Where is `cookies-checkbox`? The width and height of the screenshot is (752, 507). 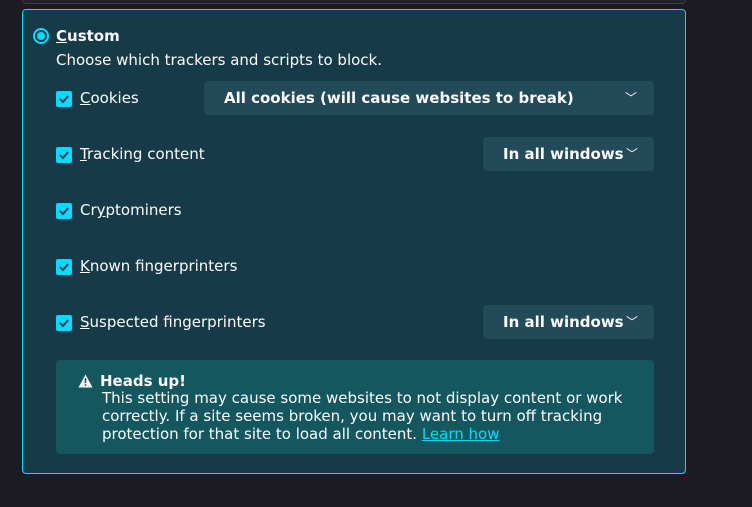
cookies-checkbox is located at coordinates (64, 99).